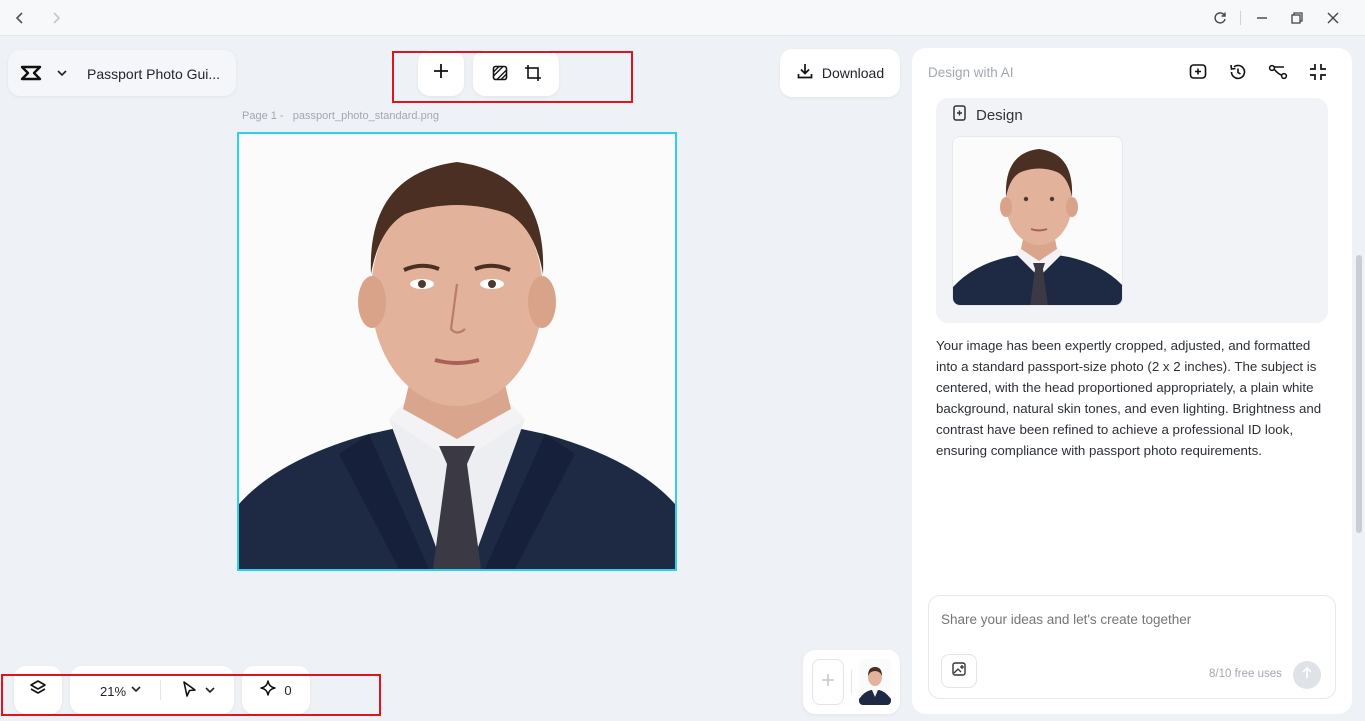 The width and height of the screenshot is (1365, 721). Describe the element at coordinates (805, 73) in the screenshot. I see `download-icon` at that location.